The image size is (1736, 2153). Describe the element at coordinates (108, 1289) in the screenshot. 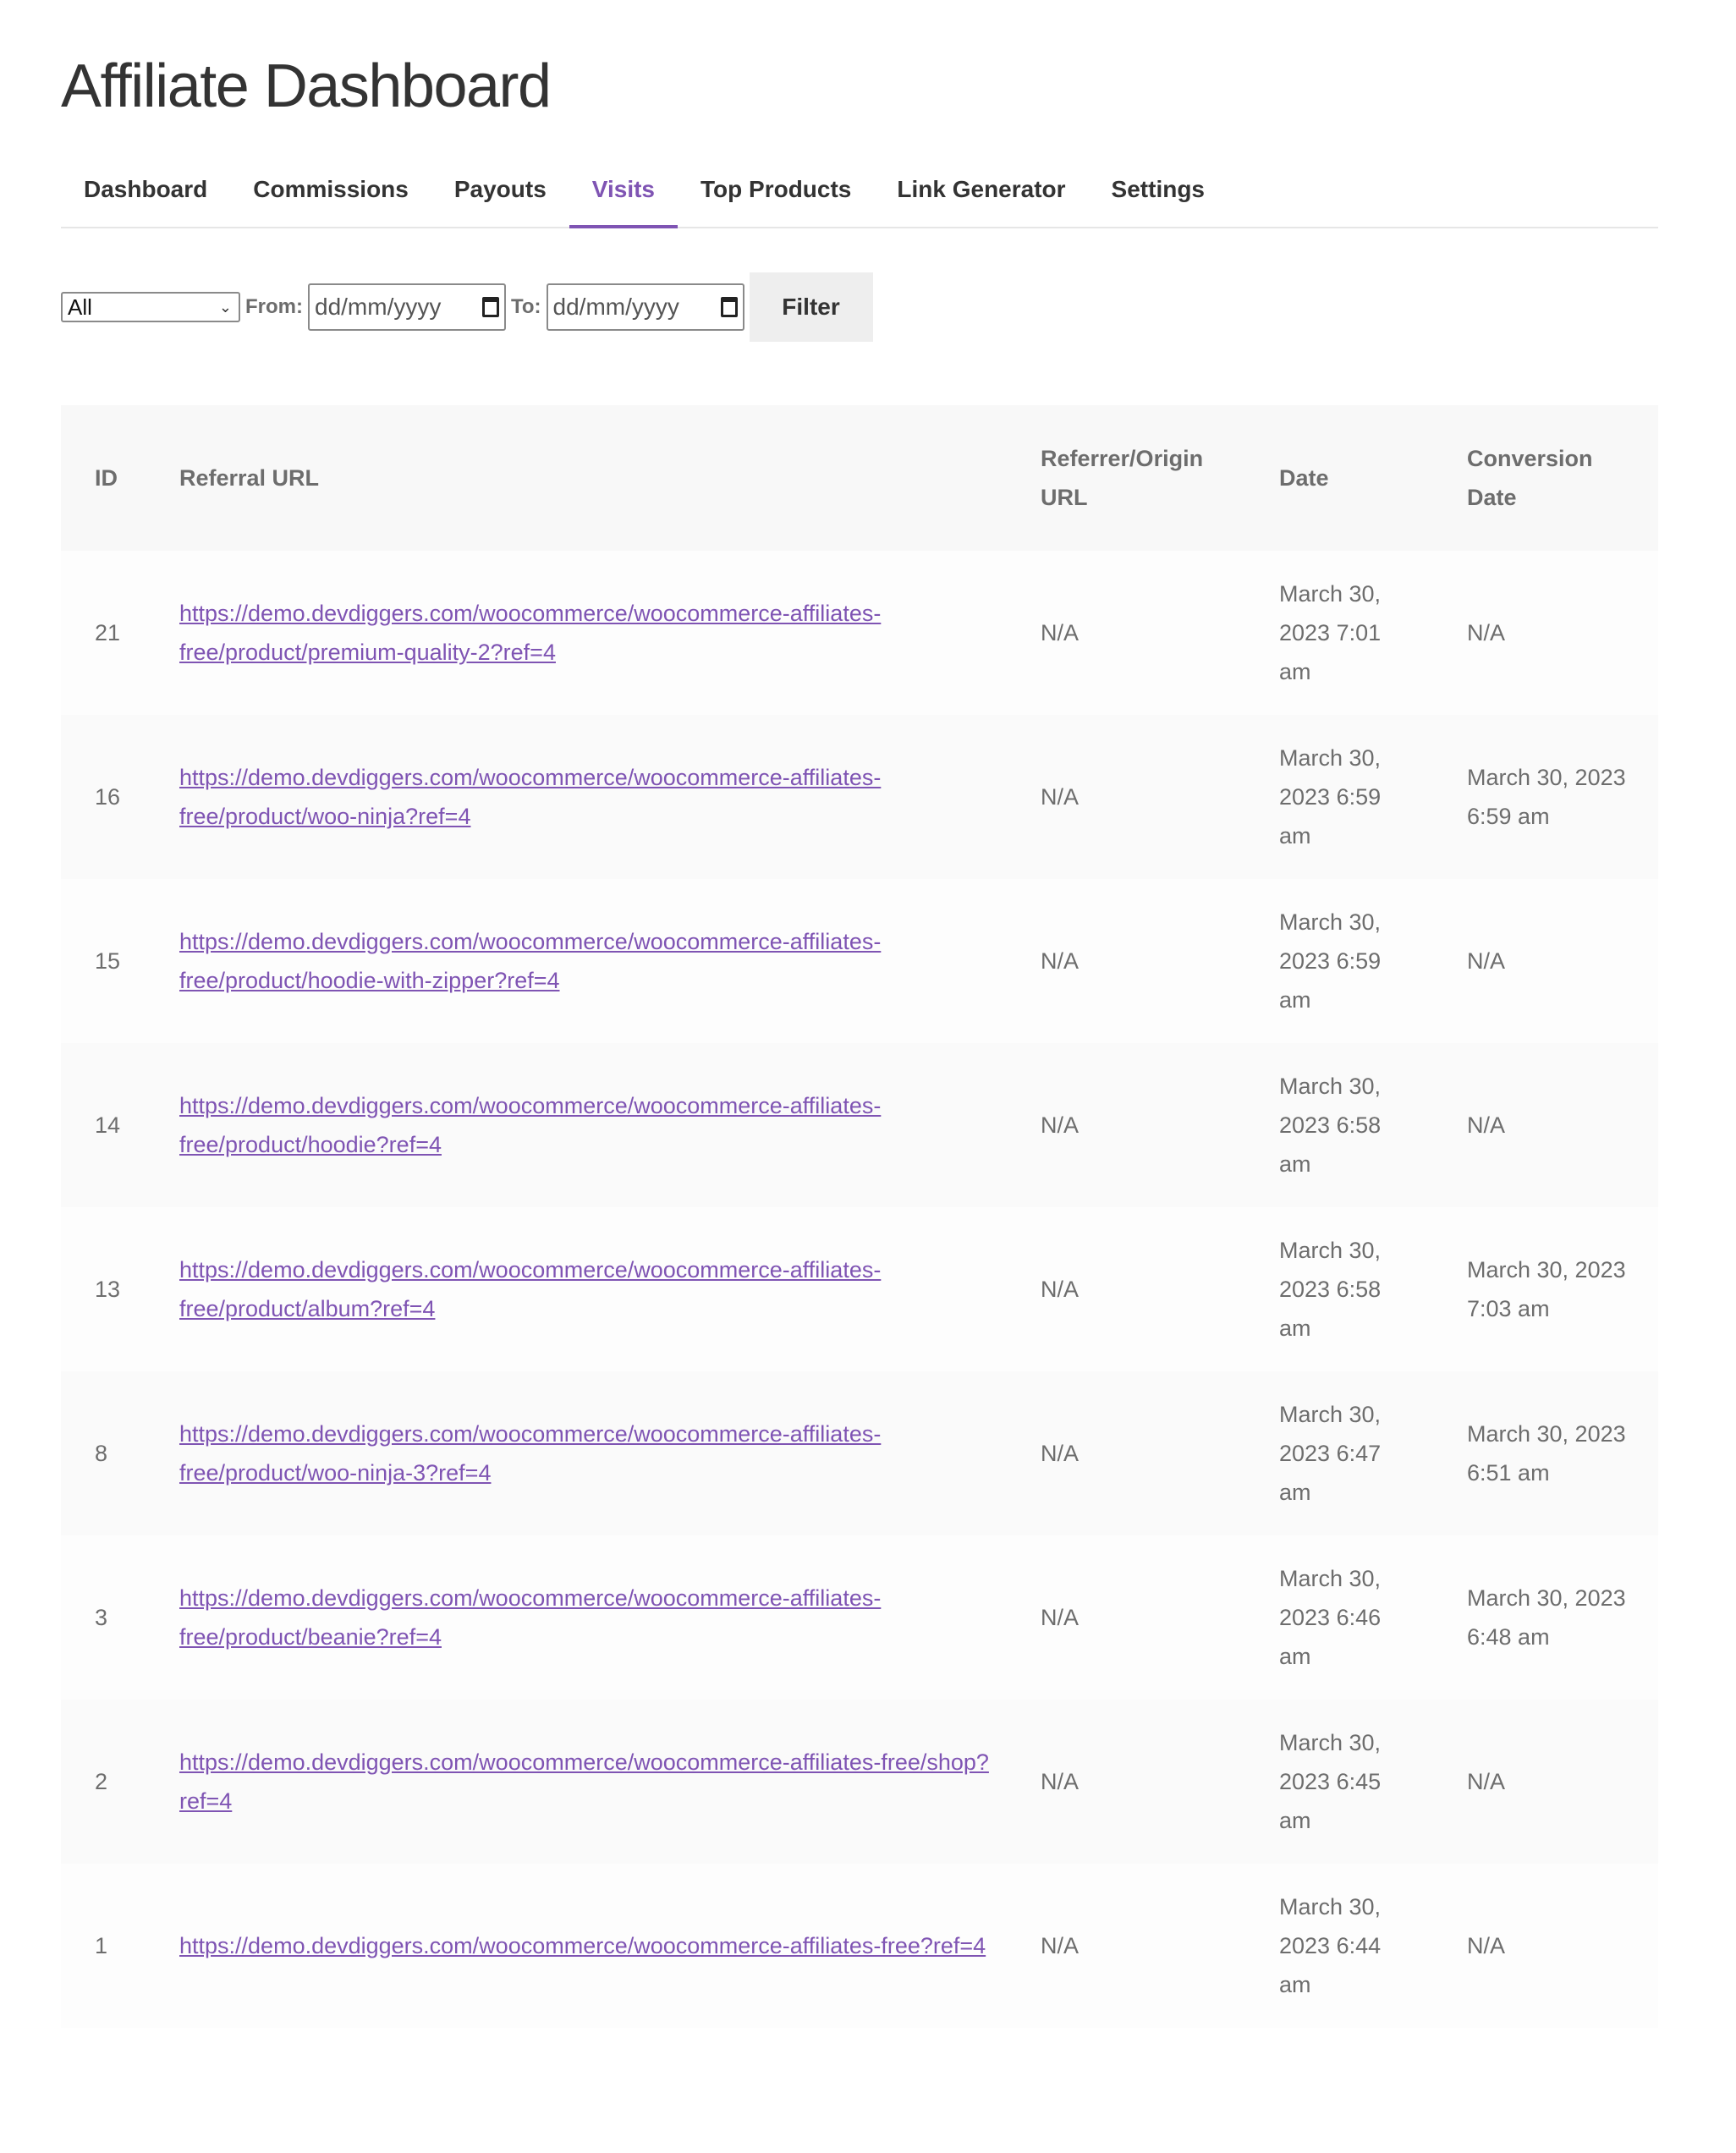

I see `cell-id: 13` at that location.